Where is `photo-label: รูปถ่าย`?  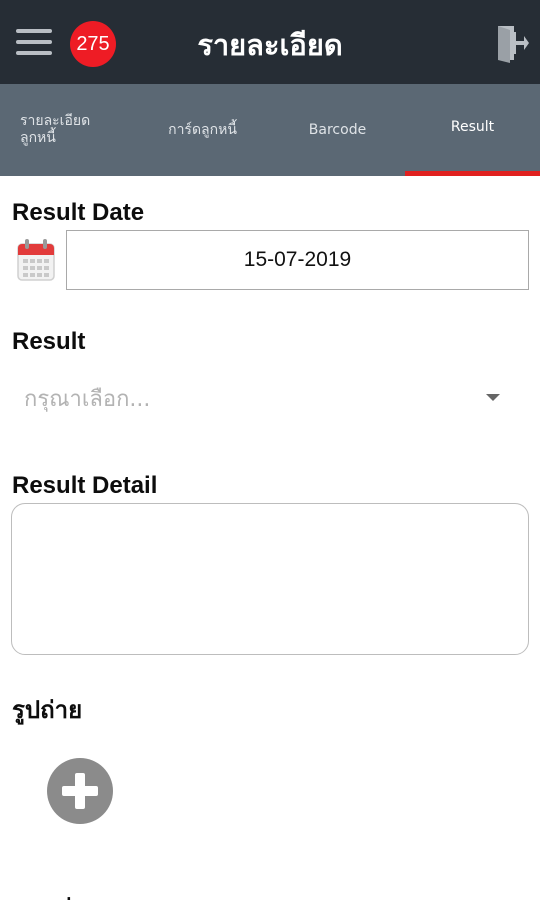
photo-label: รูปถ่าย is located at coordinates (47, 710).